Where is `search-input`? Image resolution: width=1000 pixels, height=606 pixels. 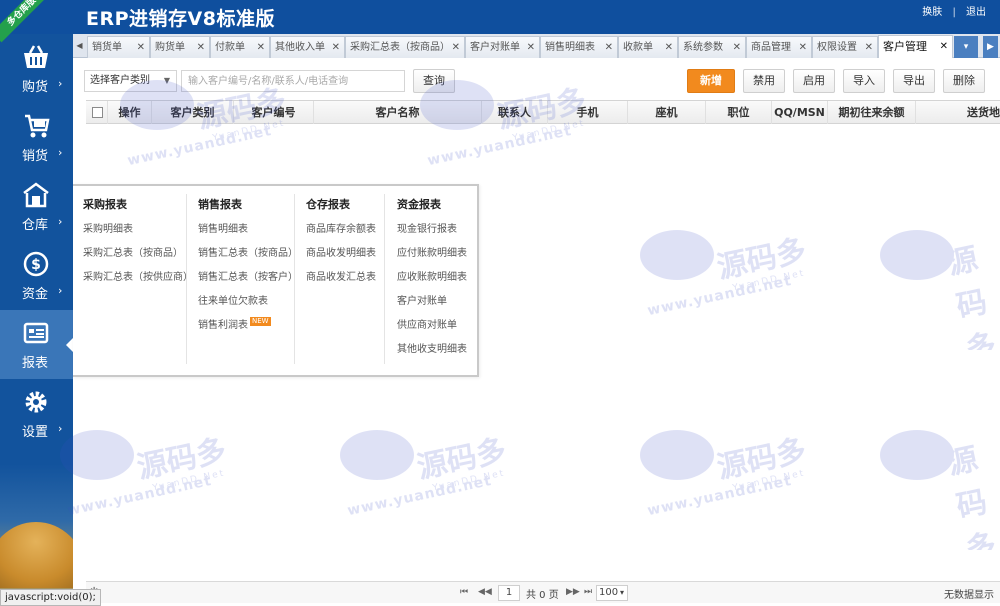
search-input is located at coordinates (293, 81).